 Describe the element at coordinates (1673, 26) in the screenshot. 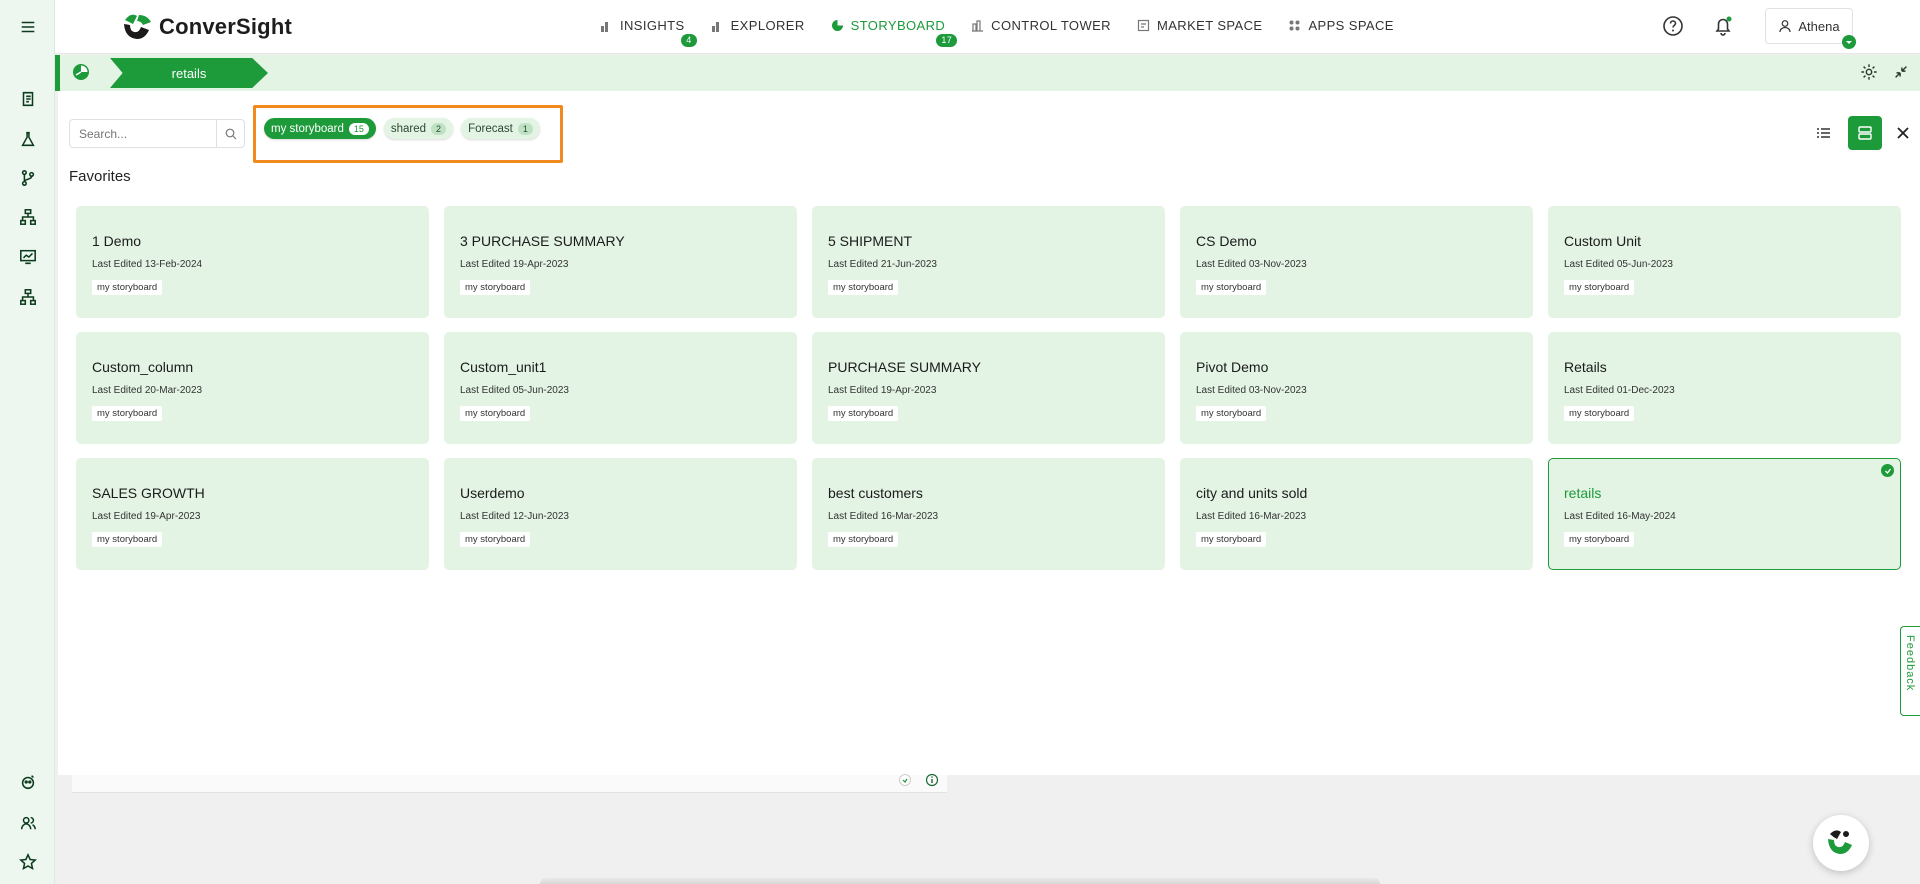

I see `help-icon` at that location.